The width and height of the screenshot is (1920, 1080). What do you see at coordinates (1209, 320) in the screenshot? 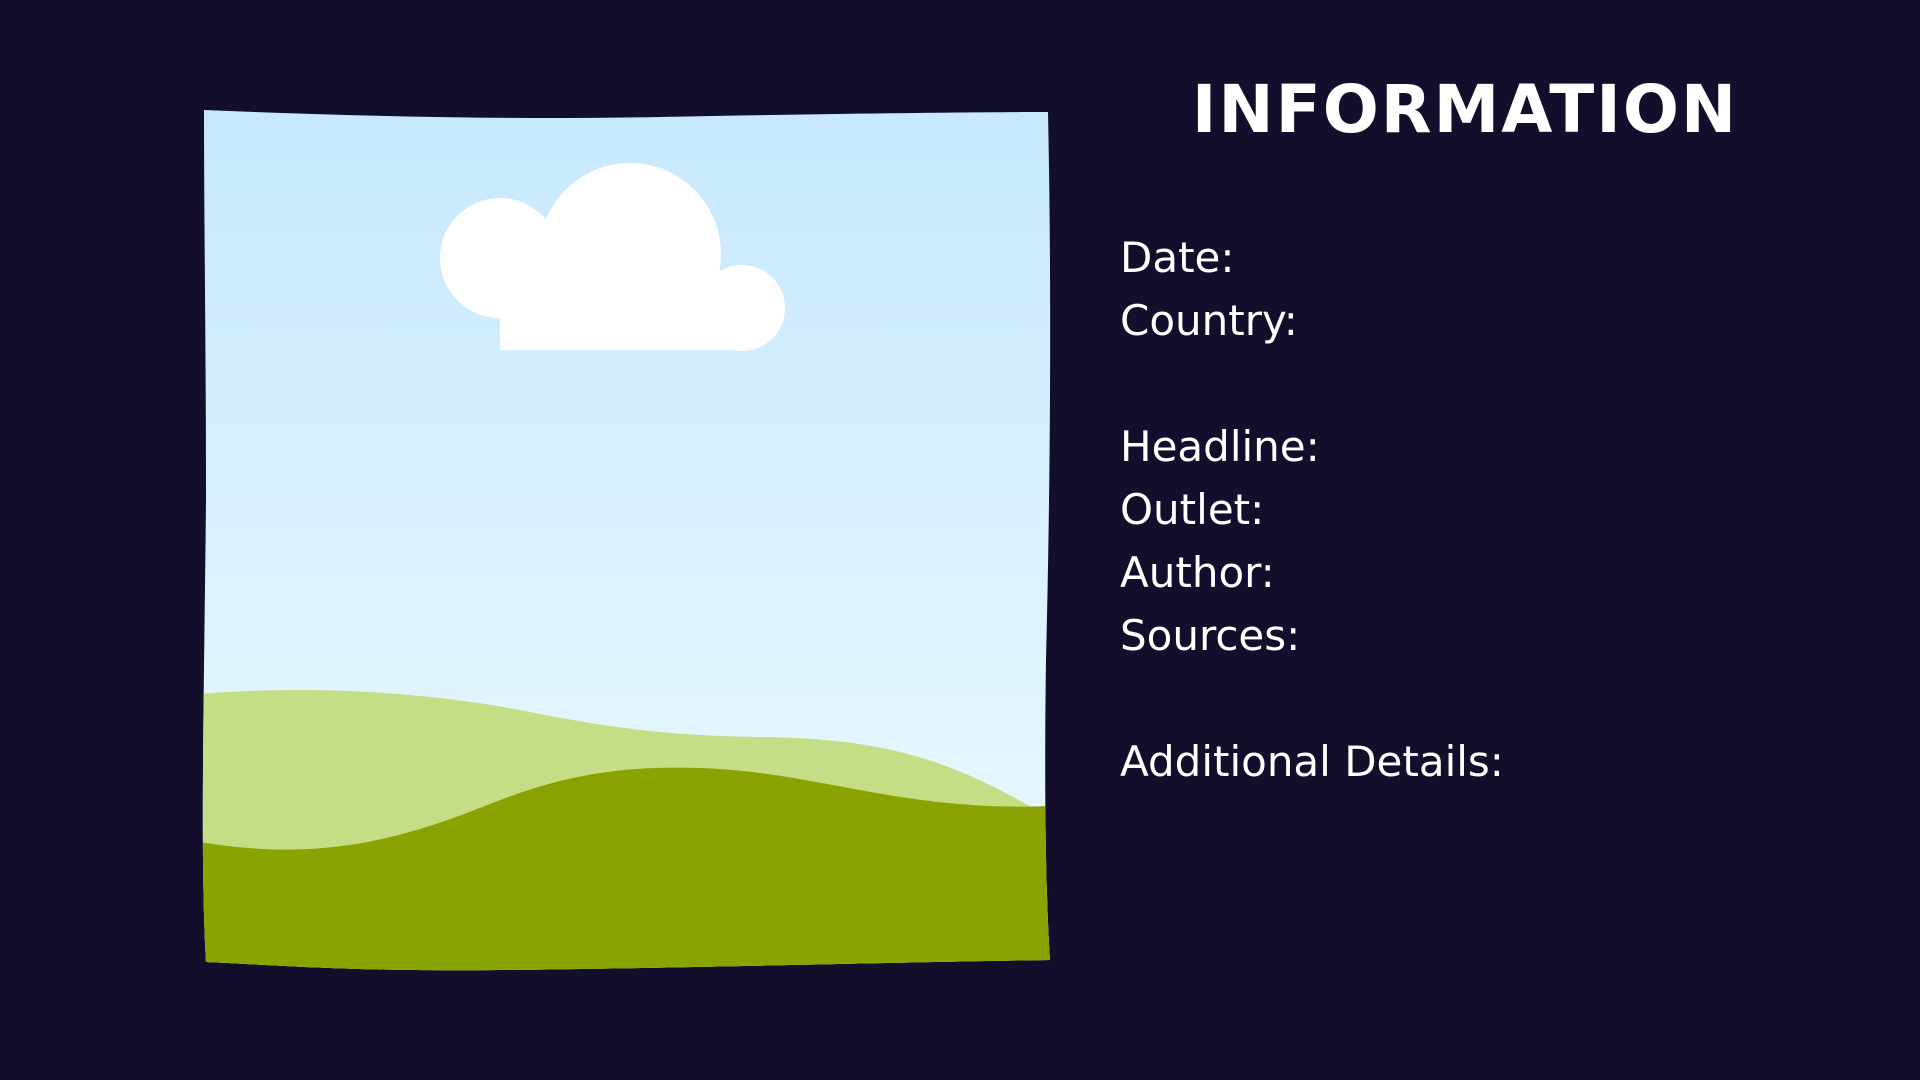
I see `country-label: Country:` at bounding box center [1209, 320].